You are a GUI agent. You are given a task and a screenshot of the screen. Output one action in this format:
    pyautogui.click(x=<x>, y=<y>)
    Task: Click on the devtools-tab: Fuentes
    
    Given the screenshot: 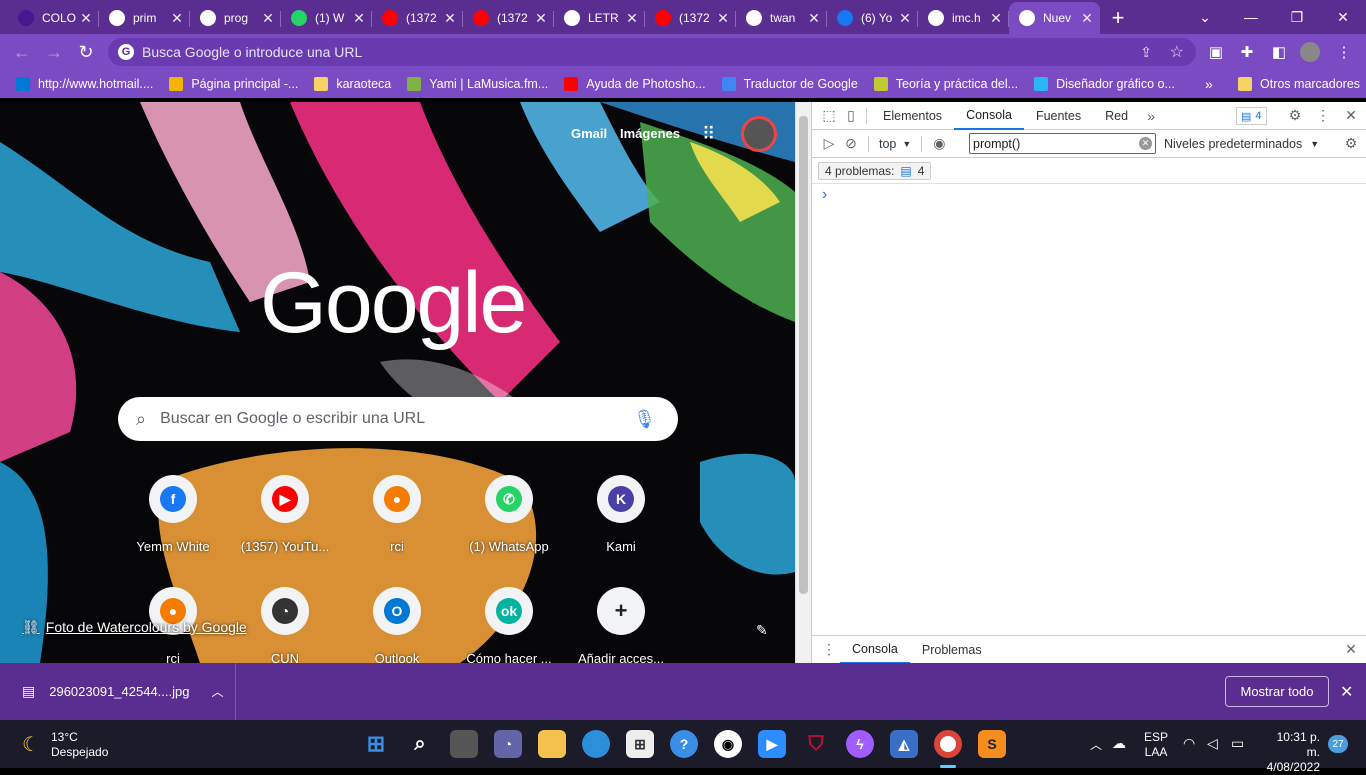 What is the action you would take?
    pyautogui.click(x=1058, y=116)
    